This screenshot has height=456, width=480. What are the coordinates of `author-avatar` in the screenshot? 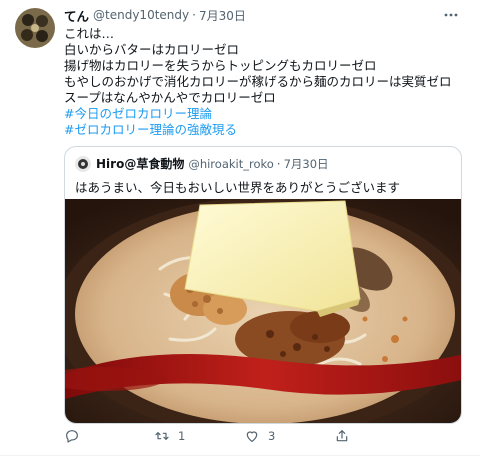 It's located at (35, 28).